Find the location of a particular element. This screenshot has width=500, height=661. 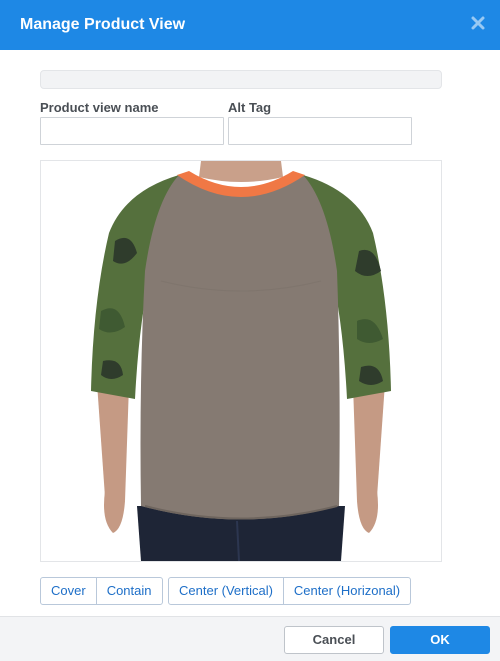

close-icon is located at coordinates (478, 23).